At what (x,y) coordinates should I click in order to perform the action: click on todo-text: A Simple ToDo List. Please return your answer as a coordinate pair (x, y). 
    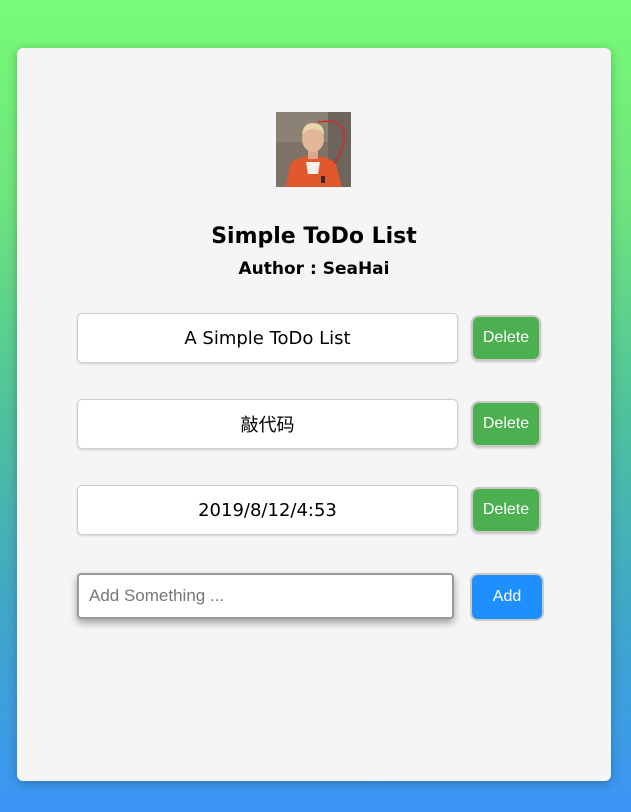
    Looking at the image, I should click on (267, 338).